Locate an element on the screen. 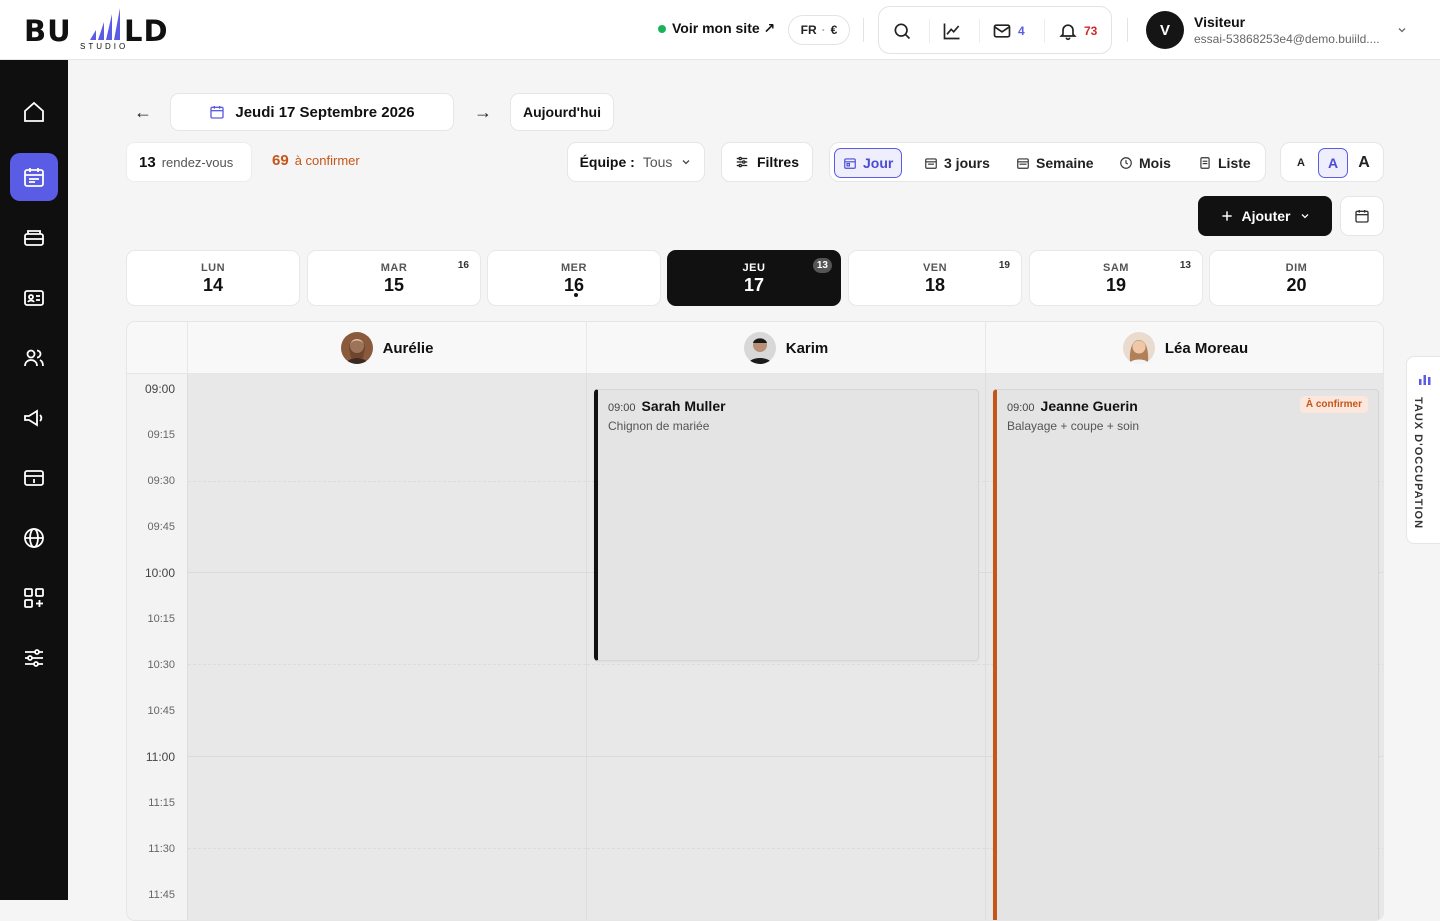  tab-day: Jour is located at coordinates (868, 163).